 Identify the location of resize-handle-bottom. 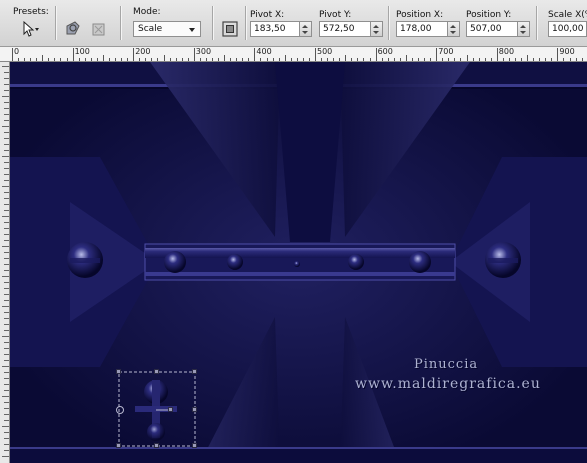
(156, 445).